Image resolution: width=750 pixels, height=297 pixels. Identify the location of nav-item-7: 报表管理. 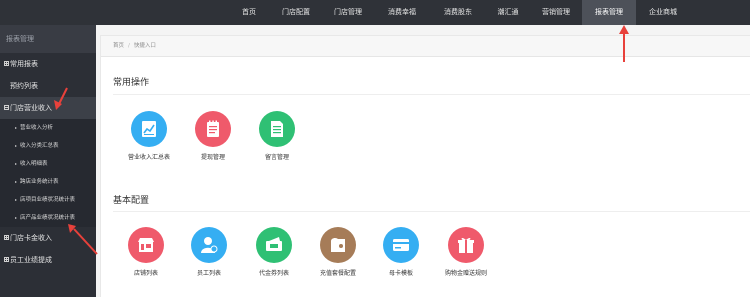
(609, 12).